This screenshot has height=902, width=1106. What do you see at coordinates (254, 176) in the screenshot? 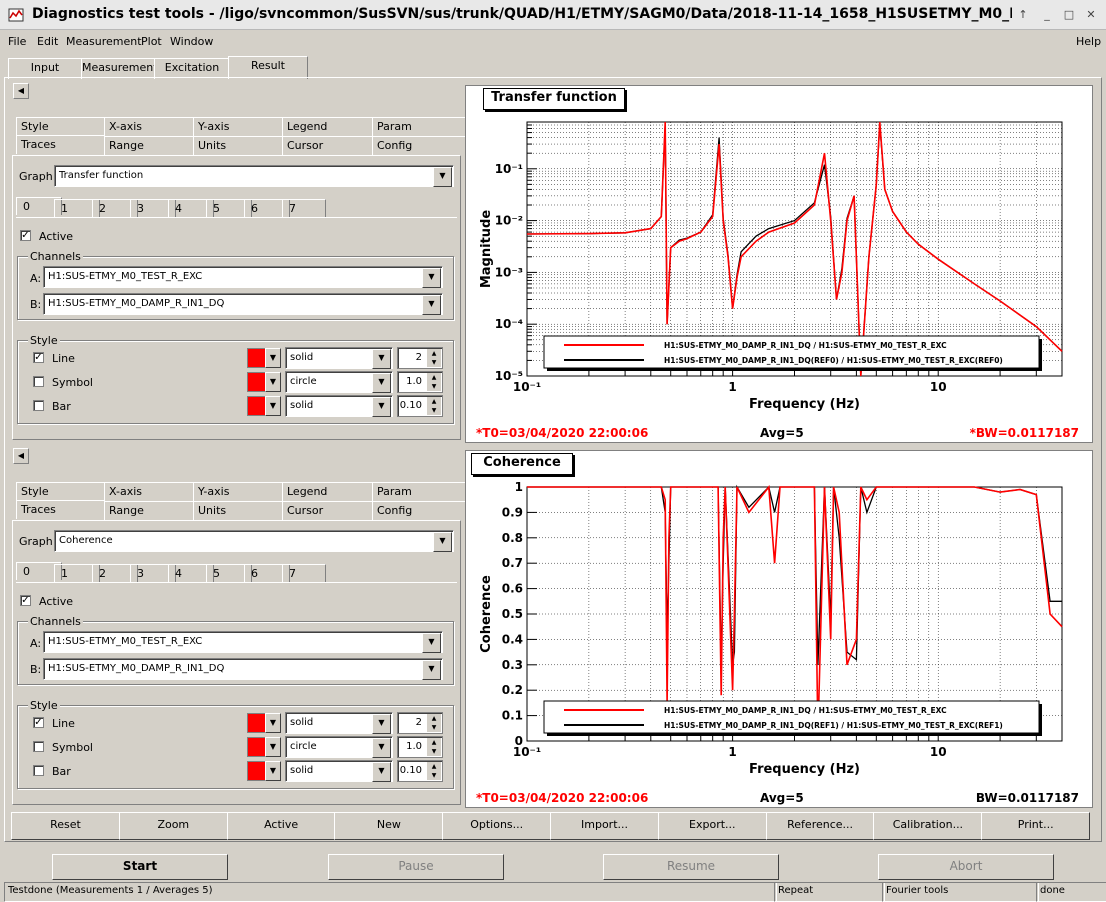
I see `graph-select: Transfer function ▼` at bounding box center [254, 176].